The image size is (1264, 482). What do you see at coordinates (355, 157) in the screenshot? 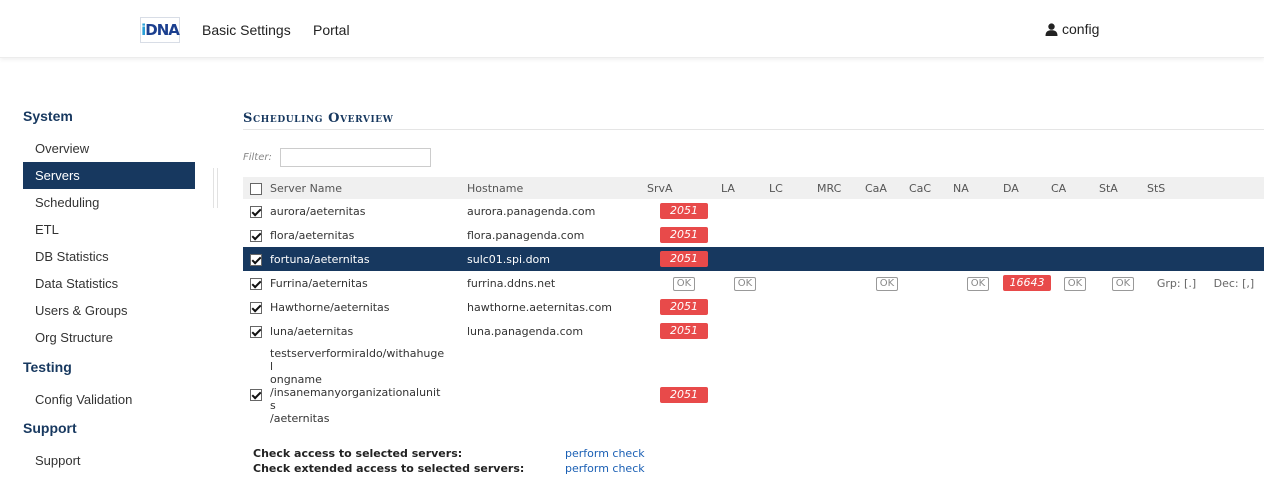
I see `filter-input` at bounding box center [355, 157].